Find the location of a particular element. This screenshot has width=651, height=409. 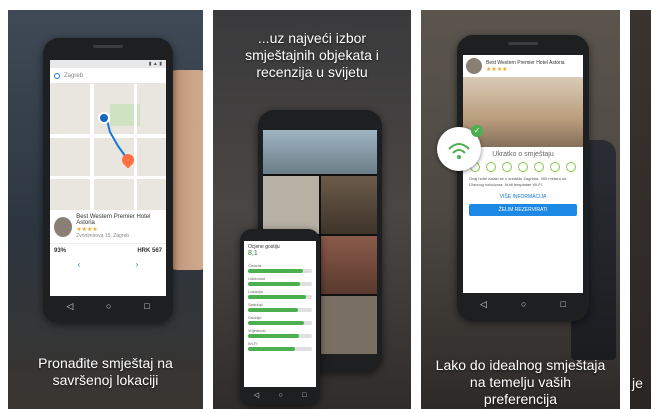

rating-row: Osoblje is located at coordinates (280, 320).